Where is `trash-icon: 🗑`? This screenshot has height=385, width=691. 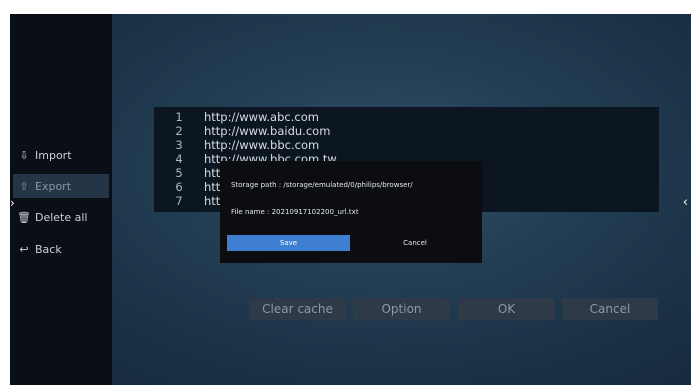
trash-icon: 🗑 is located at coordinates (24, 217).